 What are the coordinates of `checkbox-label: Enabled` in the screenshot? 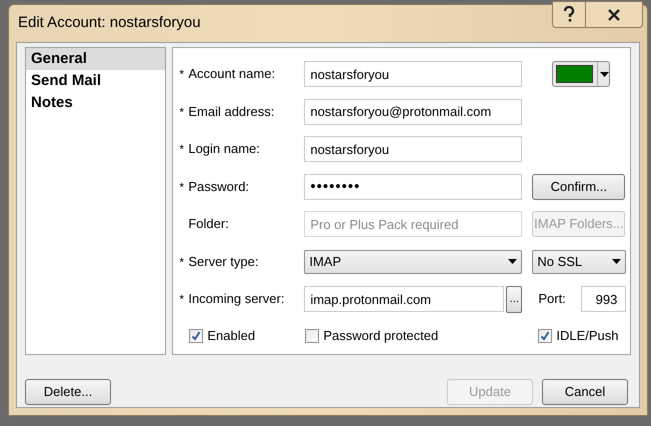 It's located at (231, 336).